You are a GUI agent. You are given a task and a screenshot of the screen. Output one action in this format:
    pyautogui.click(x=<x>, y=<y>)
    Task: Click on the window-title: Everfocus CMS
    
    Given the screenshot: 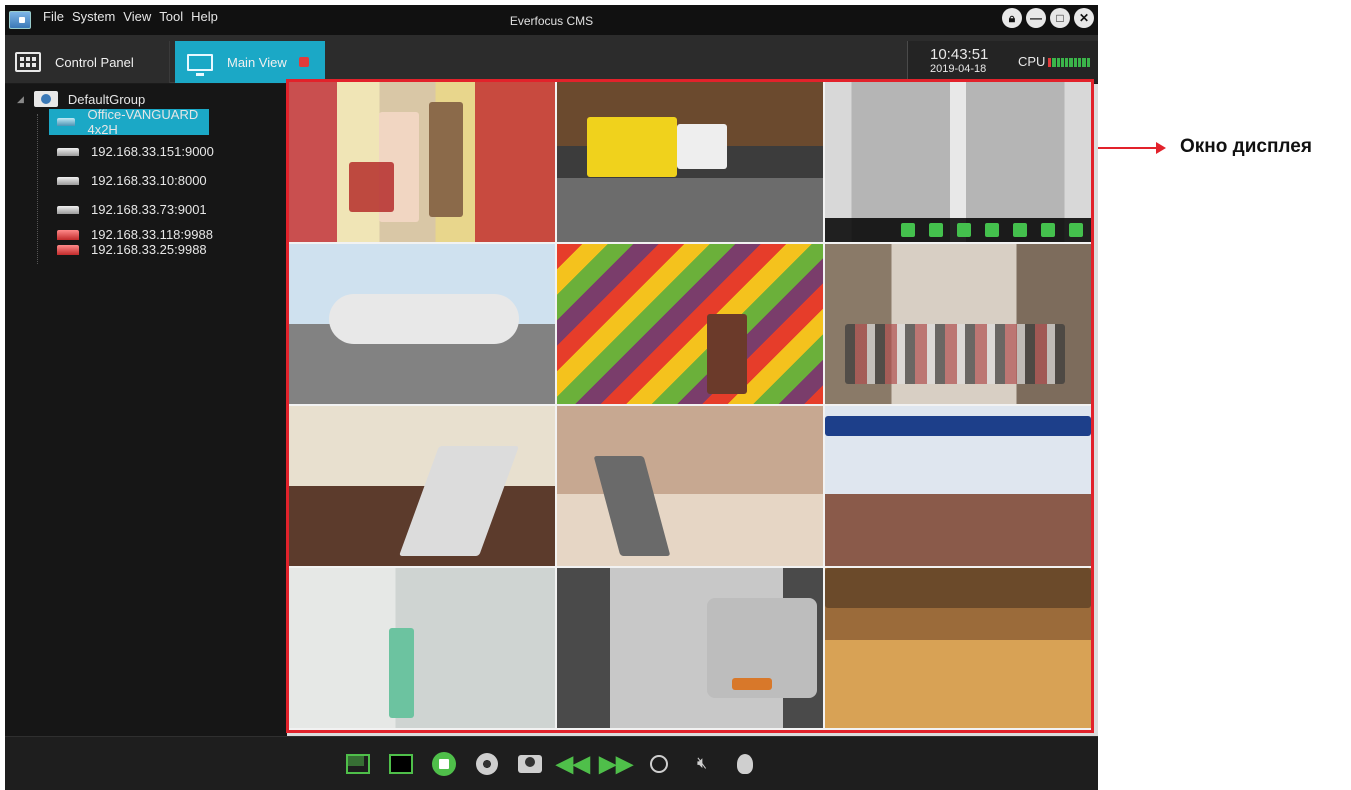 What is the action you would take?
    pyautogui.click(x=551, y=21)
    